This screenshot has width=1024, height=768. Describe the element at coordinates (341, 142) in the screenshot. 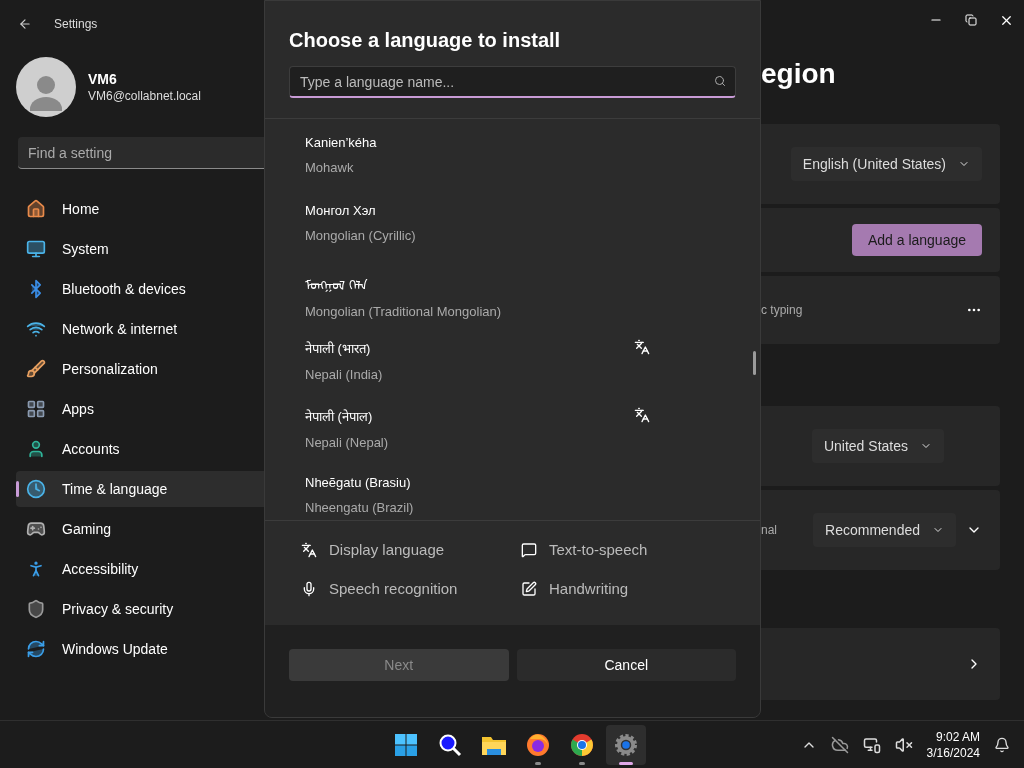

I see `native-name: Kanien’kéha` at that location.